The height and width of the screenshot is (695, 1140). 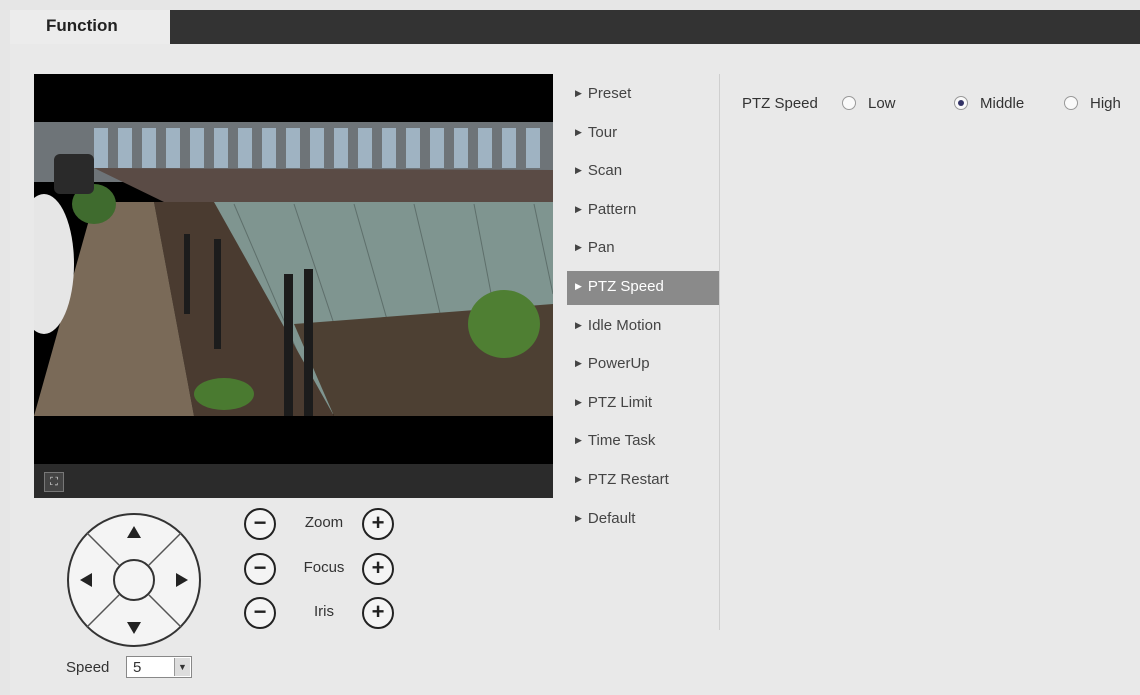 What do you see at coordinates (260, 569) in the screenshot?
I see `focus-minus-button: −` at bounding box center [260, 569].